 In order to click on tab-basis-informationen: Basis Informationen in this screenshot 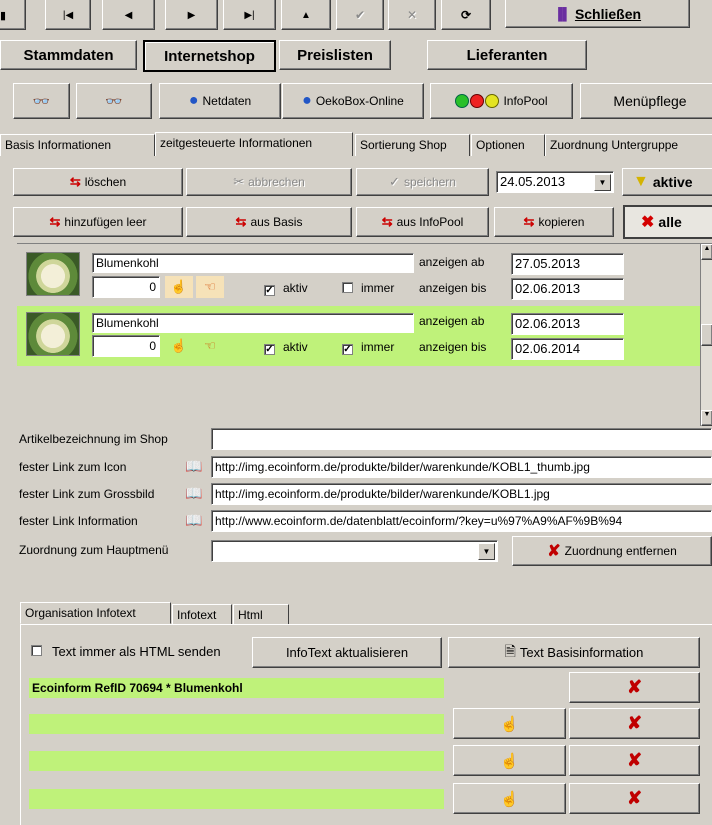, I will do `click(77, 145)`.